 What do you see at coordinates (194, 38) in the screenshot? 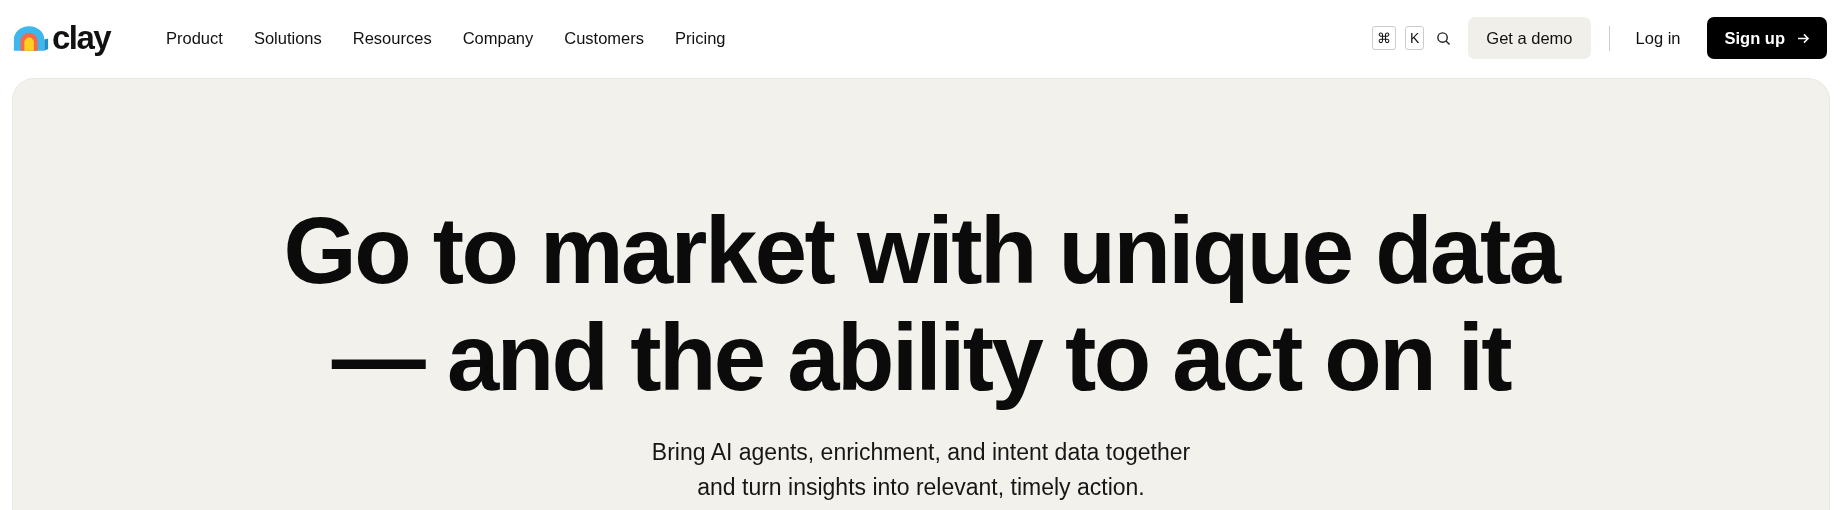
I see `nav-link: Product` at bounding box center [194, 38].